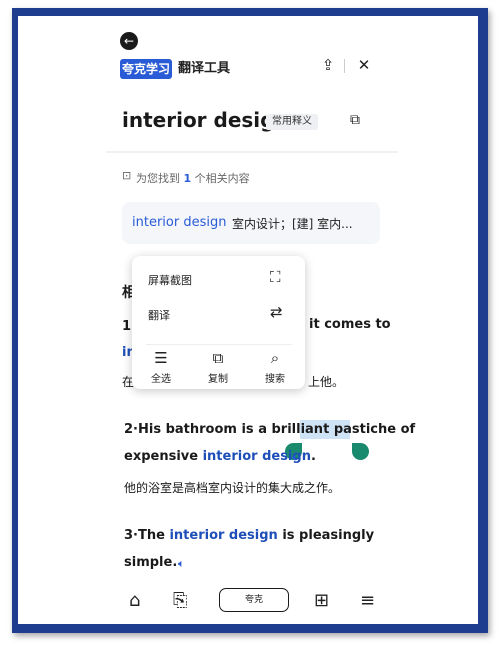 The width and height of the screenshot is (503, 645). What do you see at coordinates (204, 68) in the screenshot?
I see `brand-tool-title: 翻译工具` at bounding box center [204, 68].